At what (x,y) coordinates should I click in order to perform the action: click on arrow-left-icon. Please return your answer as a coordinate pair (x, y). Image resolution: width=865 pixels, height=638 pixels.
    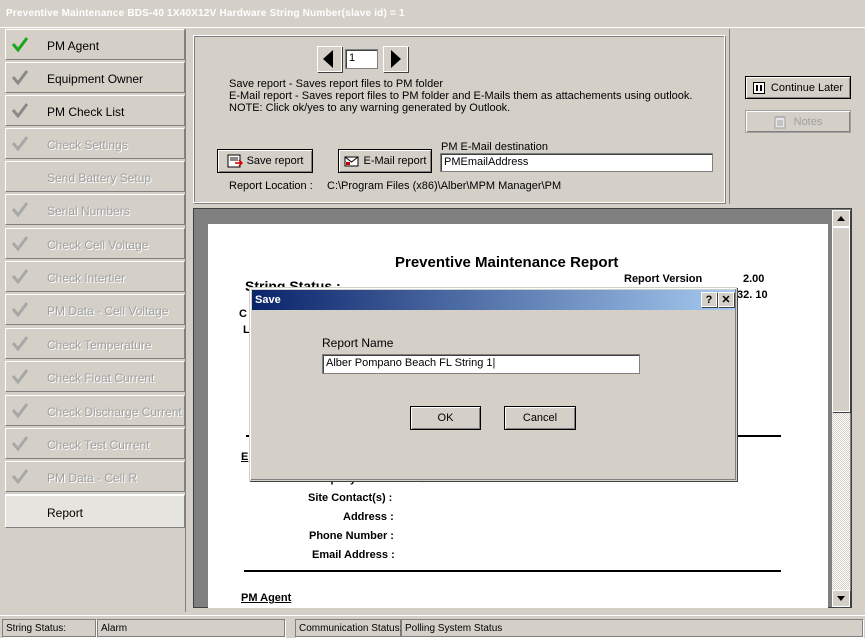
    Looking at the image, I should click on (328, 59).